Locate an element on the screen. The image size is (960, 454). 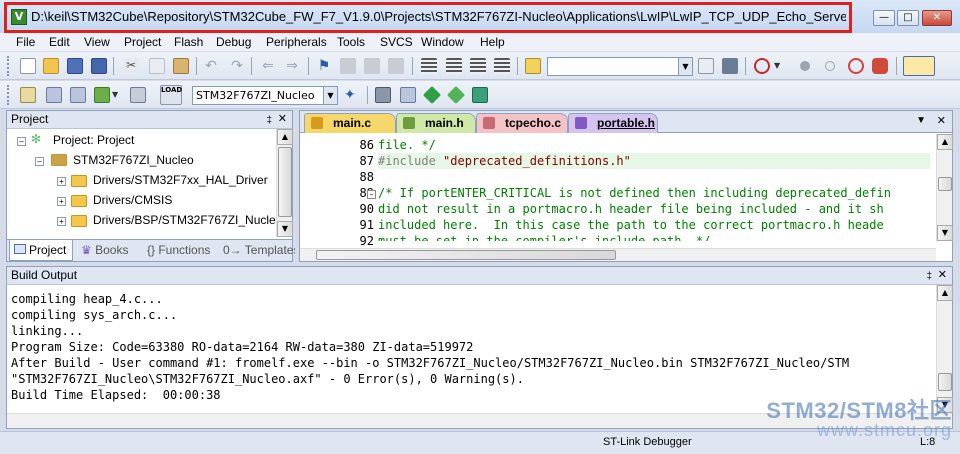
menu-help: Help is located at coordinates (492, 42).